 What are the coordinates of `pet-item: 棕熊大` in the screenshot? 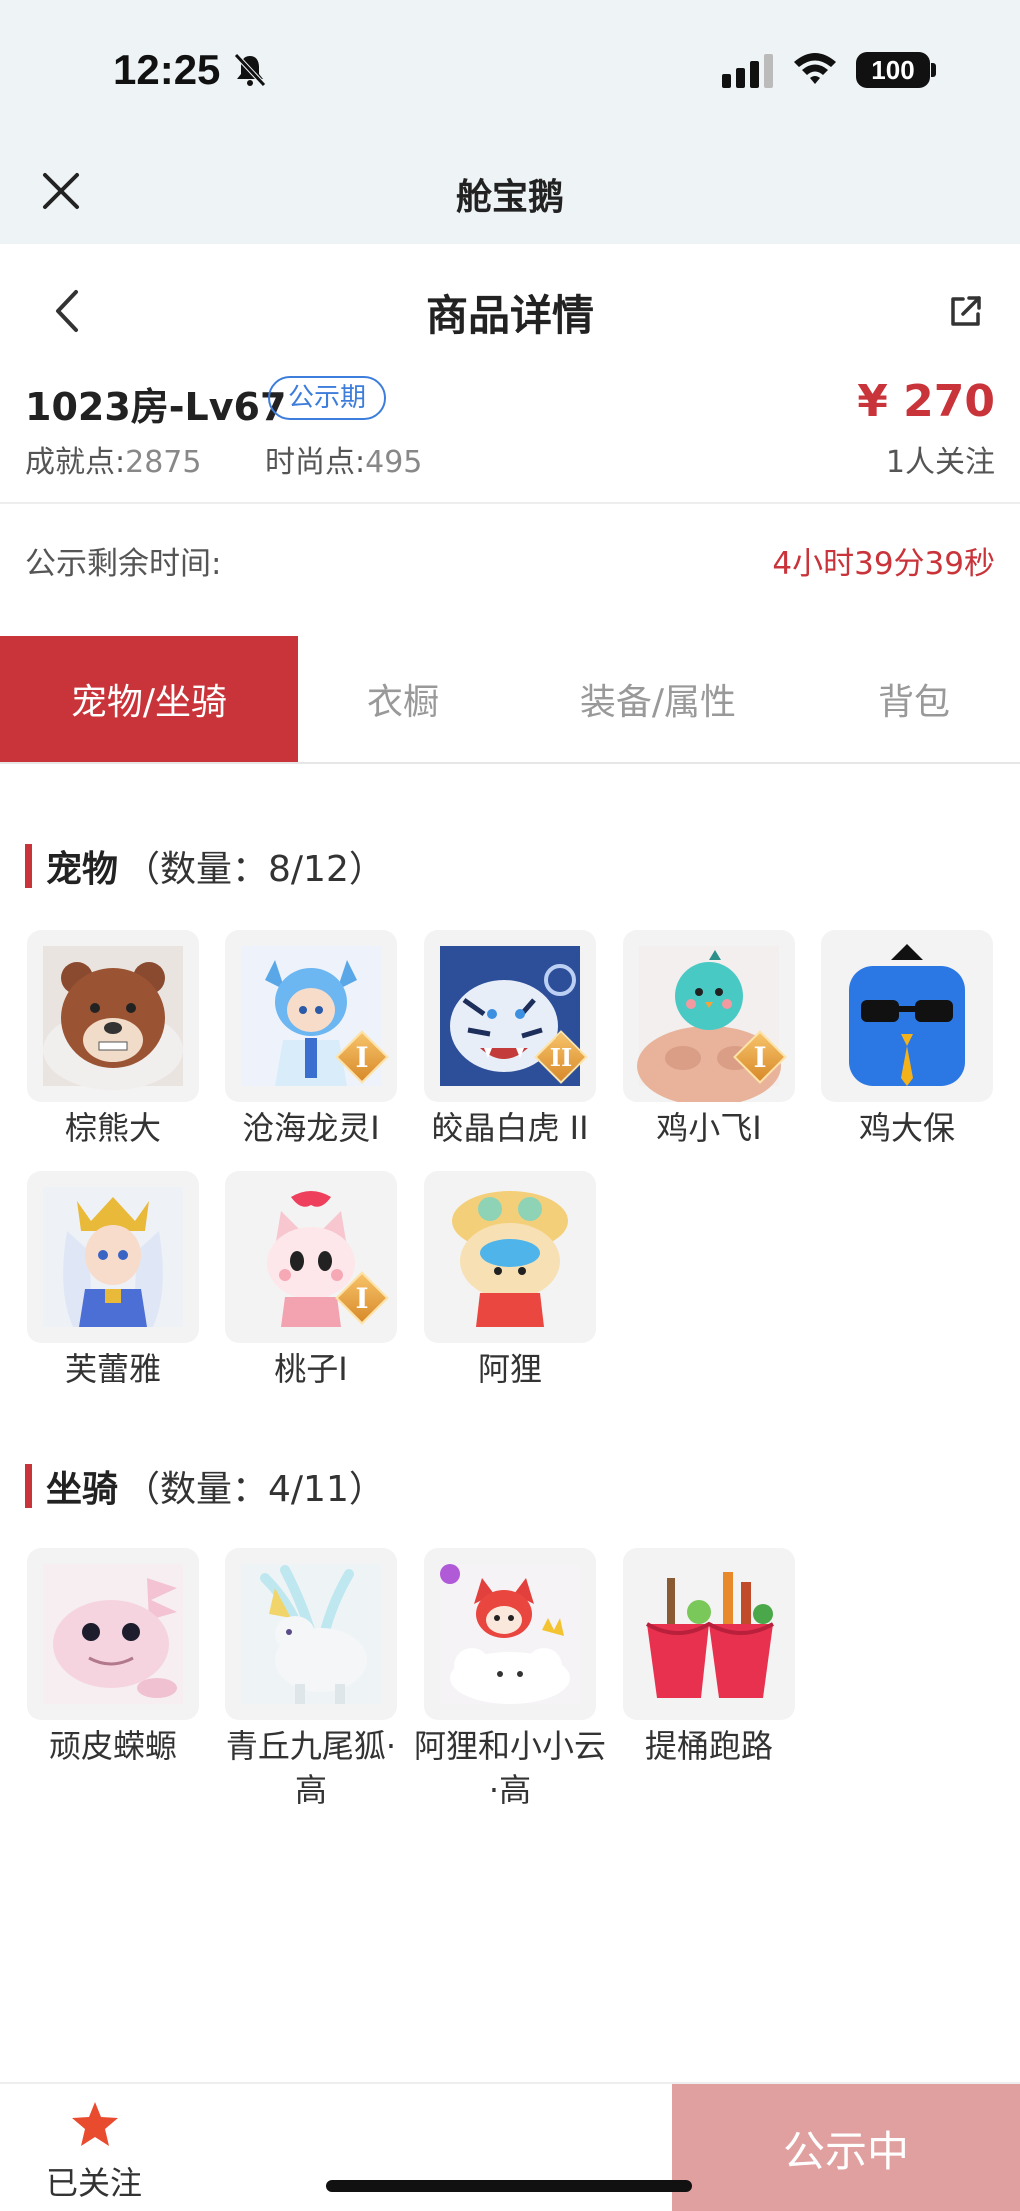 It's located at (113, 1040).